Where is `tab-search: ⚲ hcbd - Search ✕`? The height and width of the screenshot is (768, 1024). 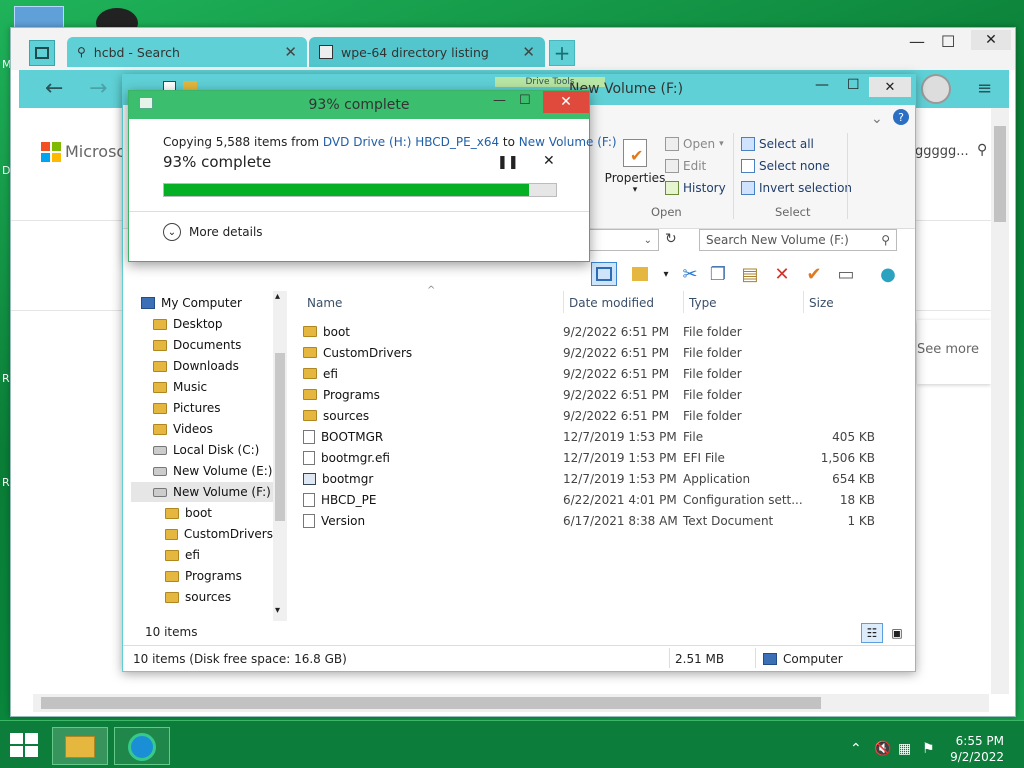
tab-search: ⚲ hcbd - Search ✕ is located at coordinates (187, 52).